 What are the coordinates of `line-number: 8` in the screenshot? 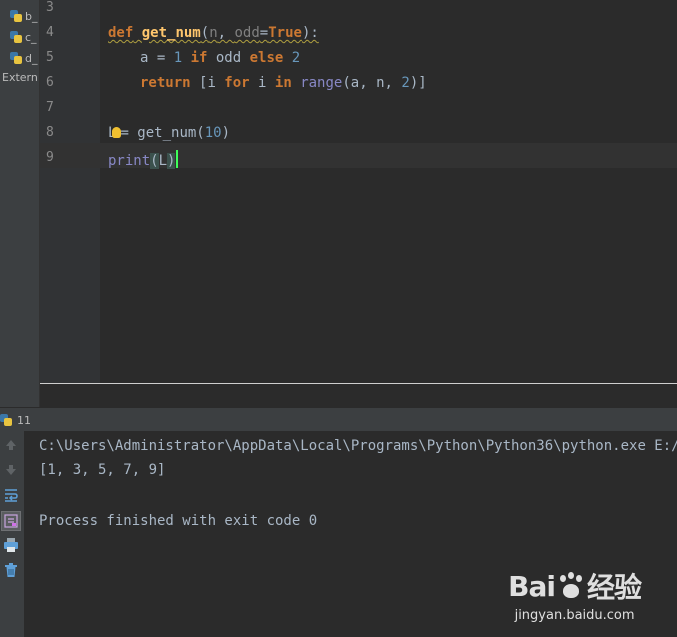 It's located at (50, 132).